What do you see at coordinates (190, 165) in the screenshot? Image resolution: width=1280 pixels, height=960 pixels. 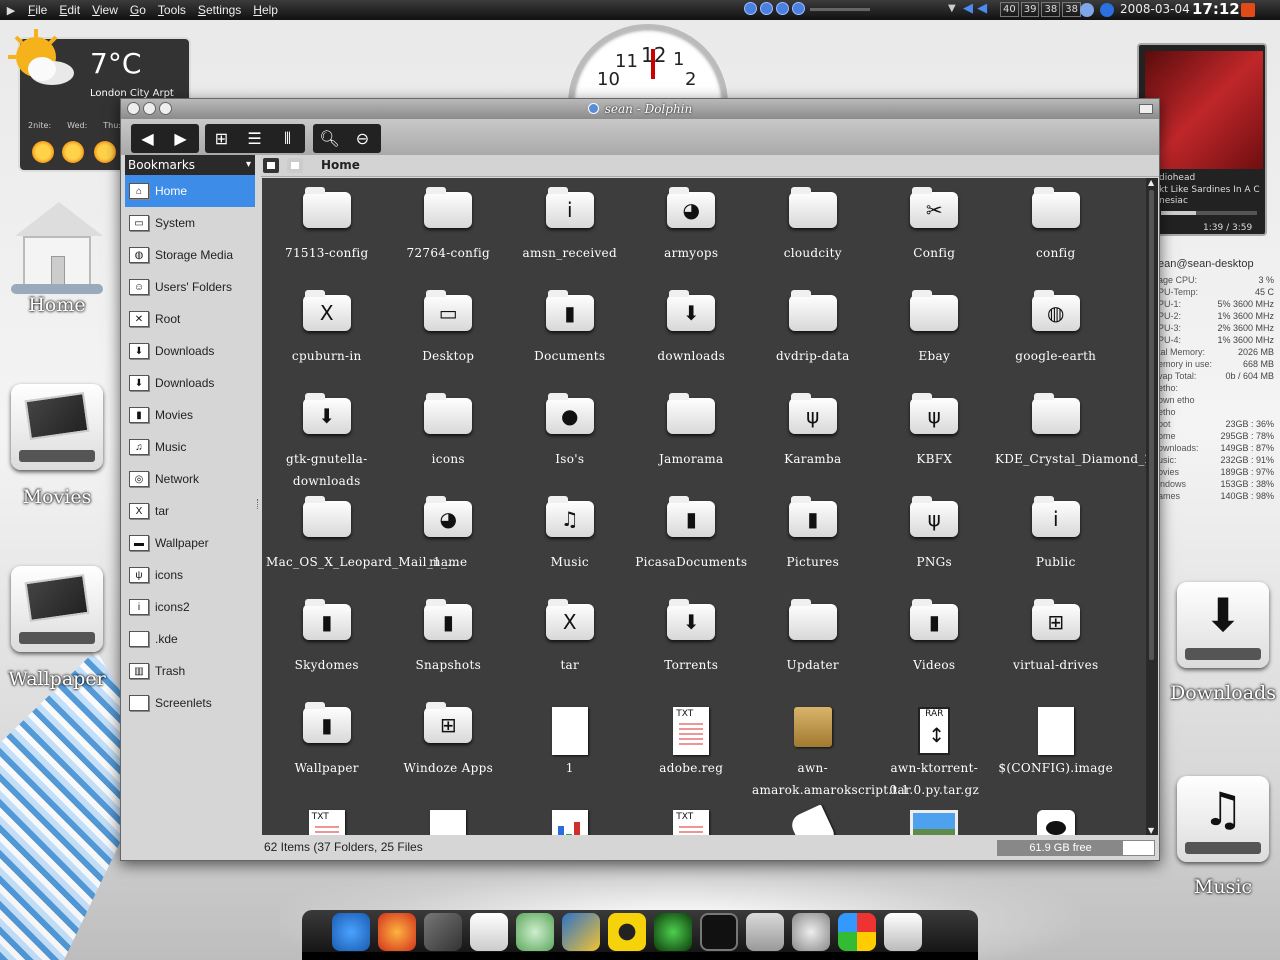 I see `bookmarks-dropdown: Bookmarks` at bounding box center [190, 165].